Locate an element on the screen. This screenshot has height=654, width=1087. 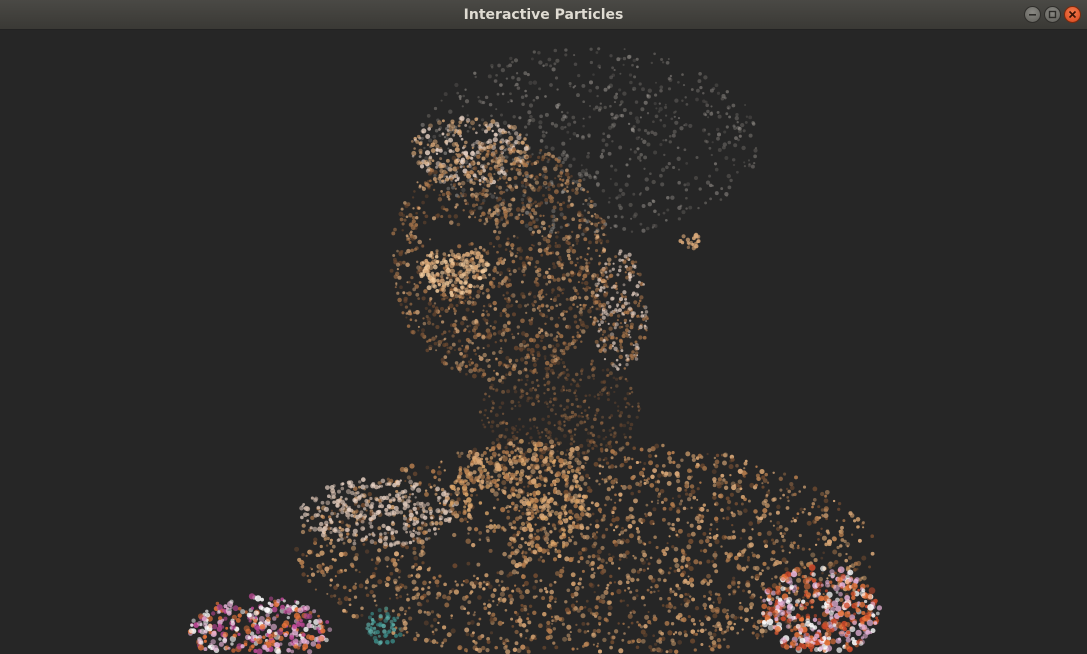
maximize-icon is located at coordinates (1052, 14).